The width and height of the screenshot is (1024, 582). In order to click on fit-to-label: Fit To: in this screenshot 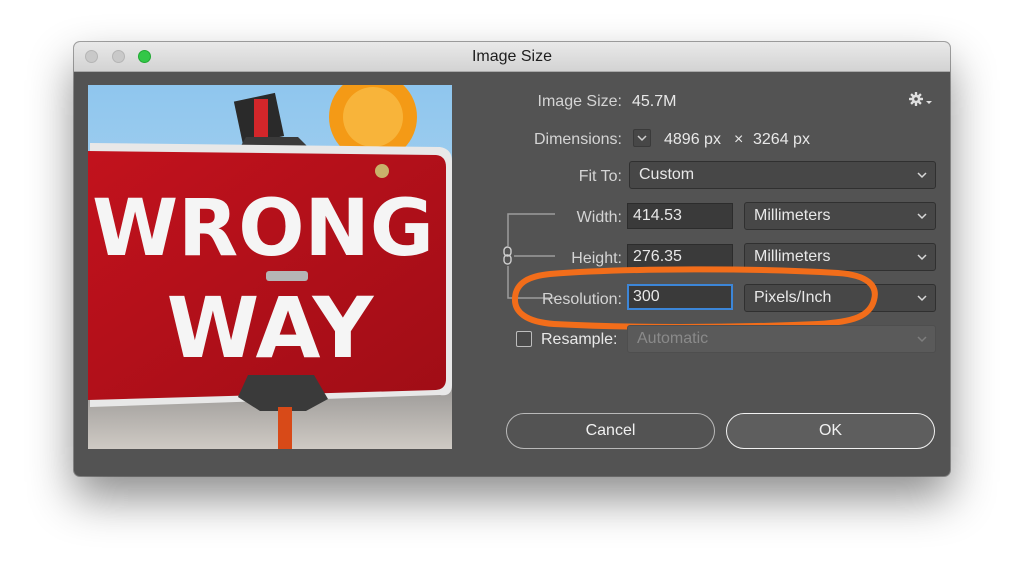, I will do `click(600, 176)`.